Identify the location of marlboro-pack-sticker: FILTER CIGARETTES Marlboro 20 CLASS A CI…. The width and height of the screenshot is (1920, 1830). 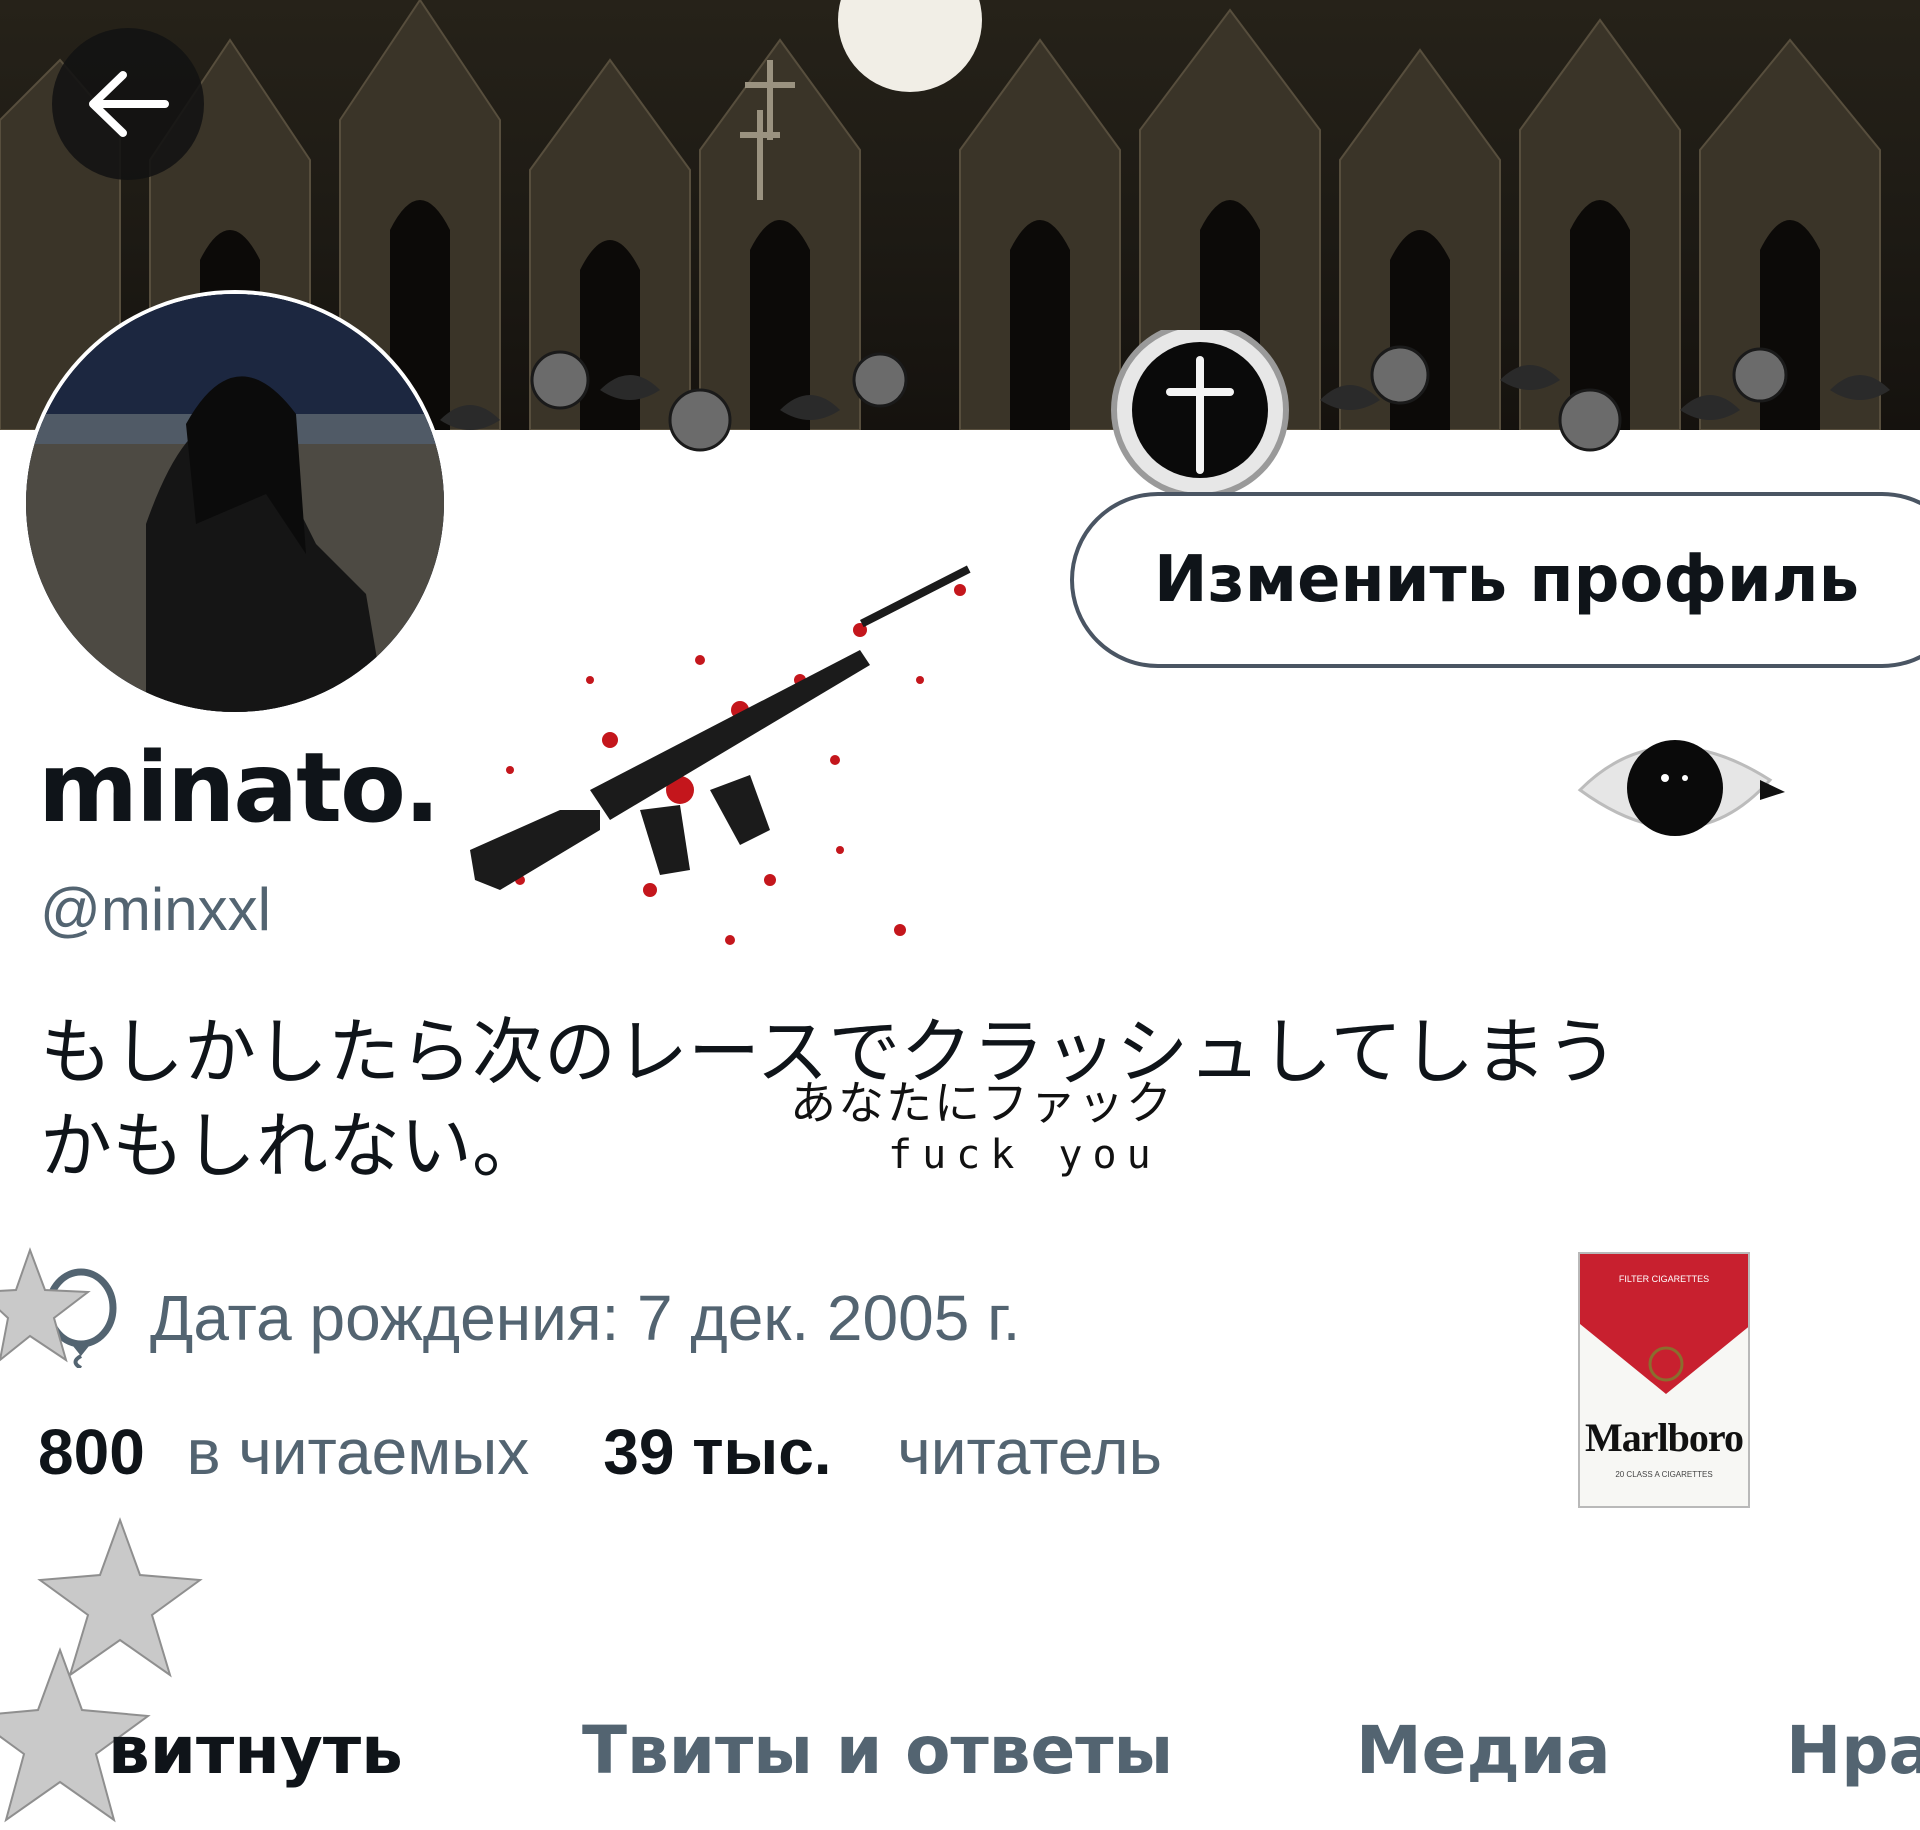
(1664, 1380).